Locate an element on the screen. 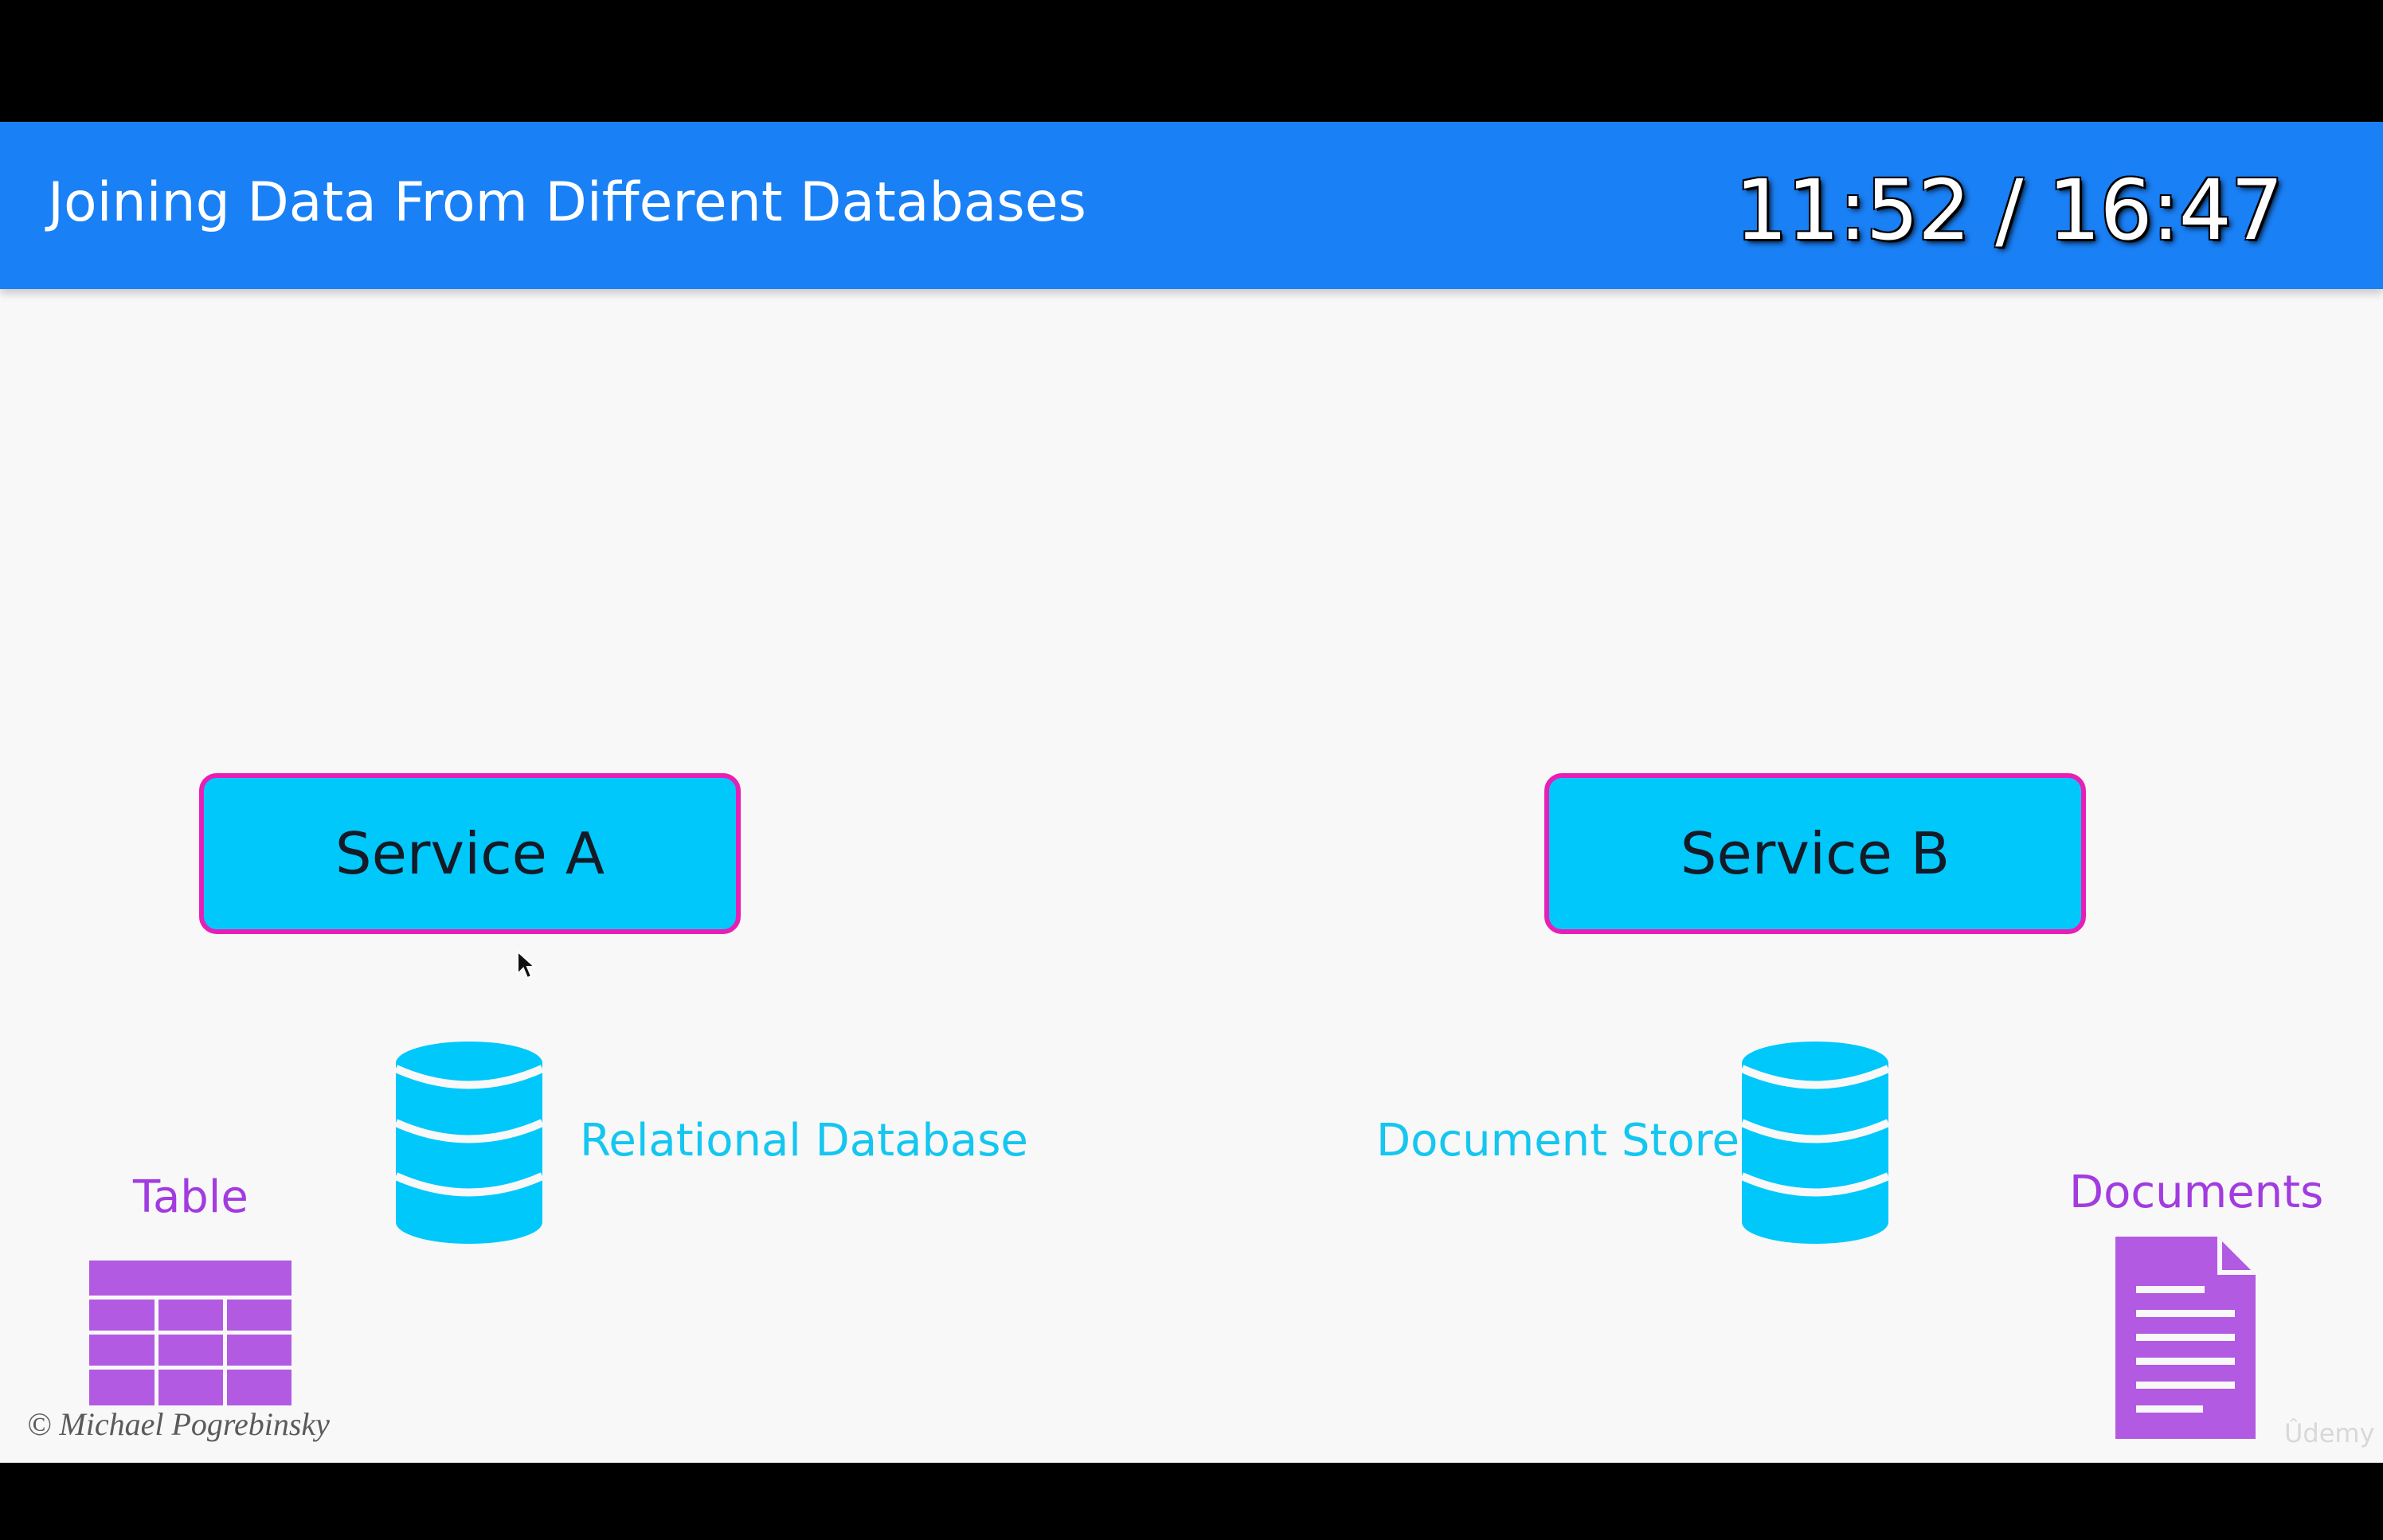 This screenshot has width=2383, height=1540. document-page-icon is located at coordinates (2185, 1338).